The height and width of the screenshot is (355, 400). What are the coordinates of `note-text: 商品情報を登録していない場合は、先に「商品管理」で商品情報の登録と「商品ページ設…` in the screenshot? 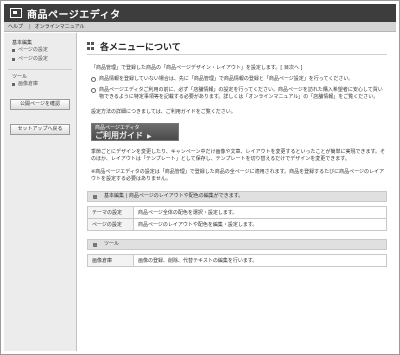 It's located at (226, 79).